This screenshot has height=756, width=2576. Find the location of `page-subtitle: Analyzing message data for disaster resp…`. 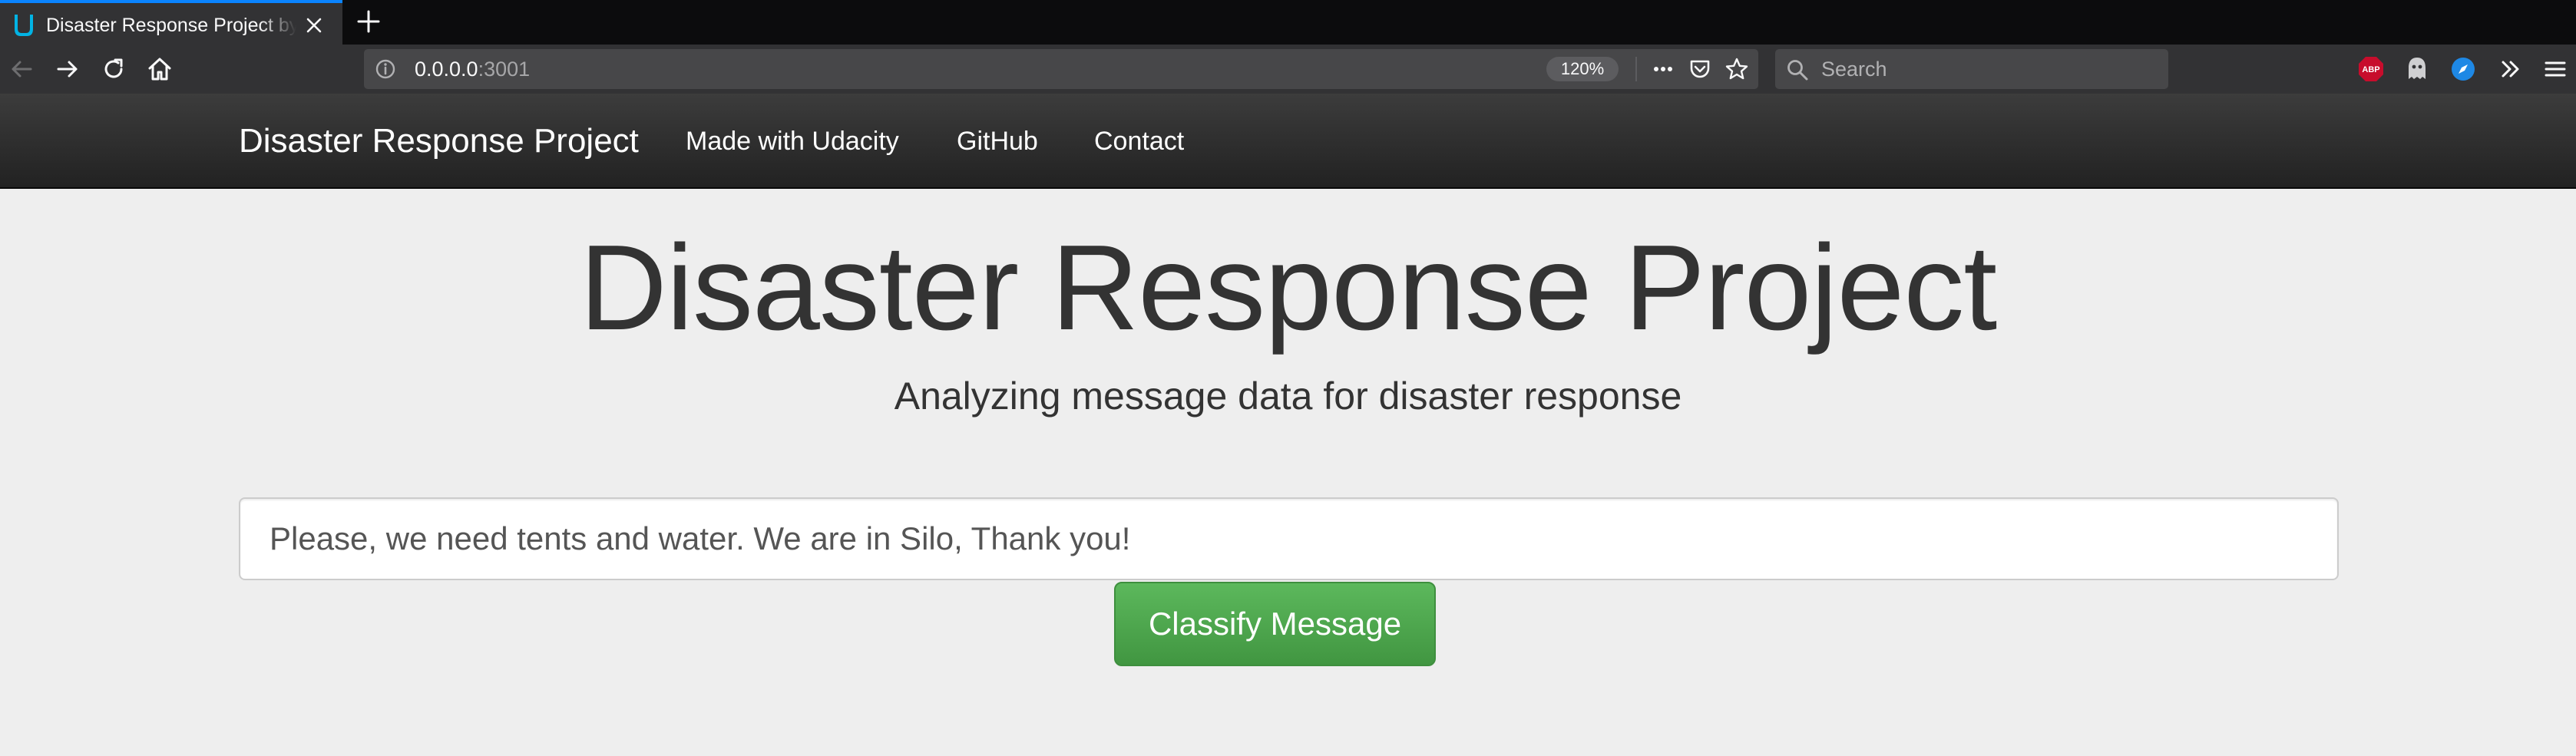

page-subtitle: Analyzing message data for disaster resp… is located at coordinates (1288, 397).